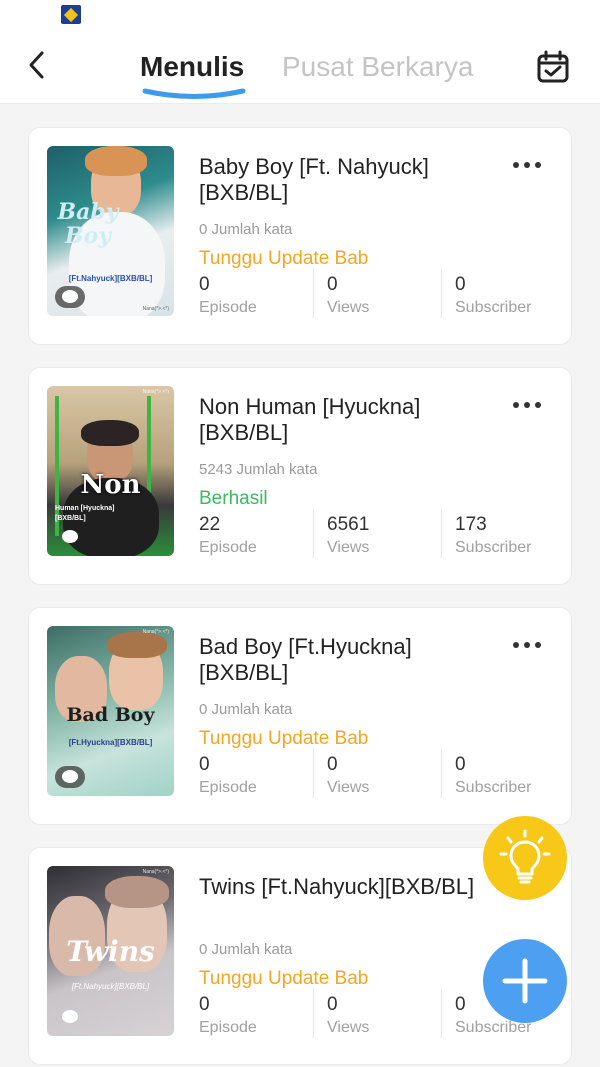 The height and width of the screenshot is (1067, 600). I want to click on stat-subscriber: 173 Subscriber, so click(493, 537).